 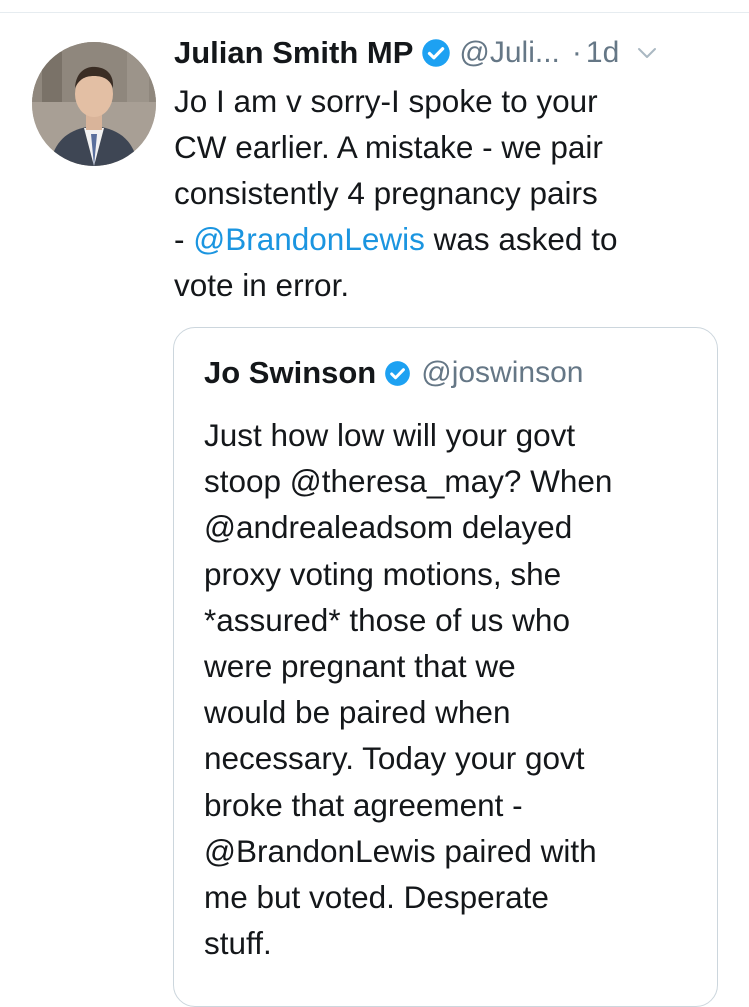 I want to click on tweet-text-line: CW earlier. A mistake - we pair, so click(x=388, y=147).